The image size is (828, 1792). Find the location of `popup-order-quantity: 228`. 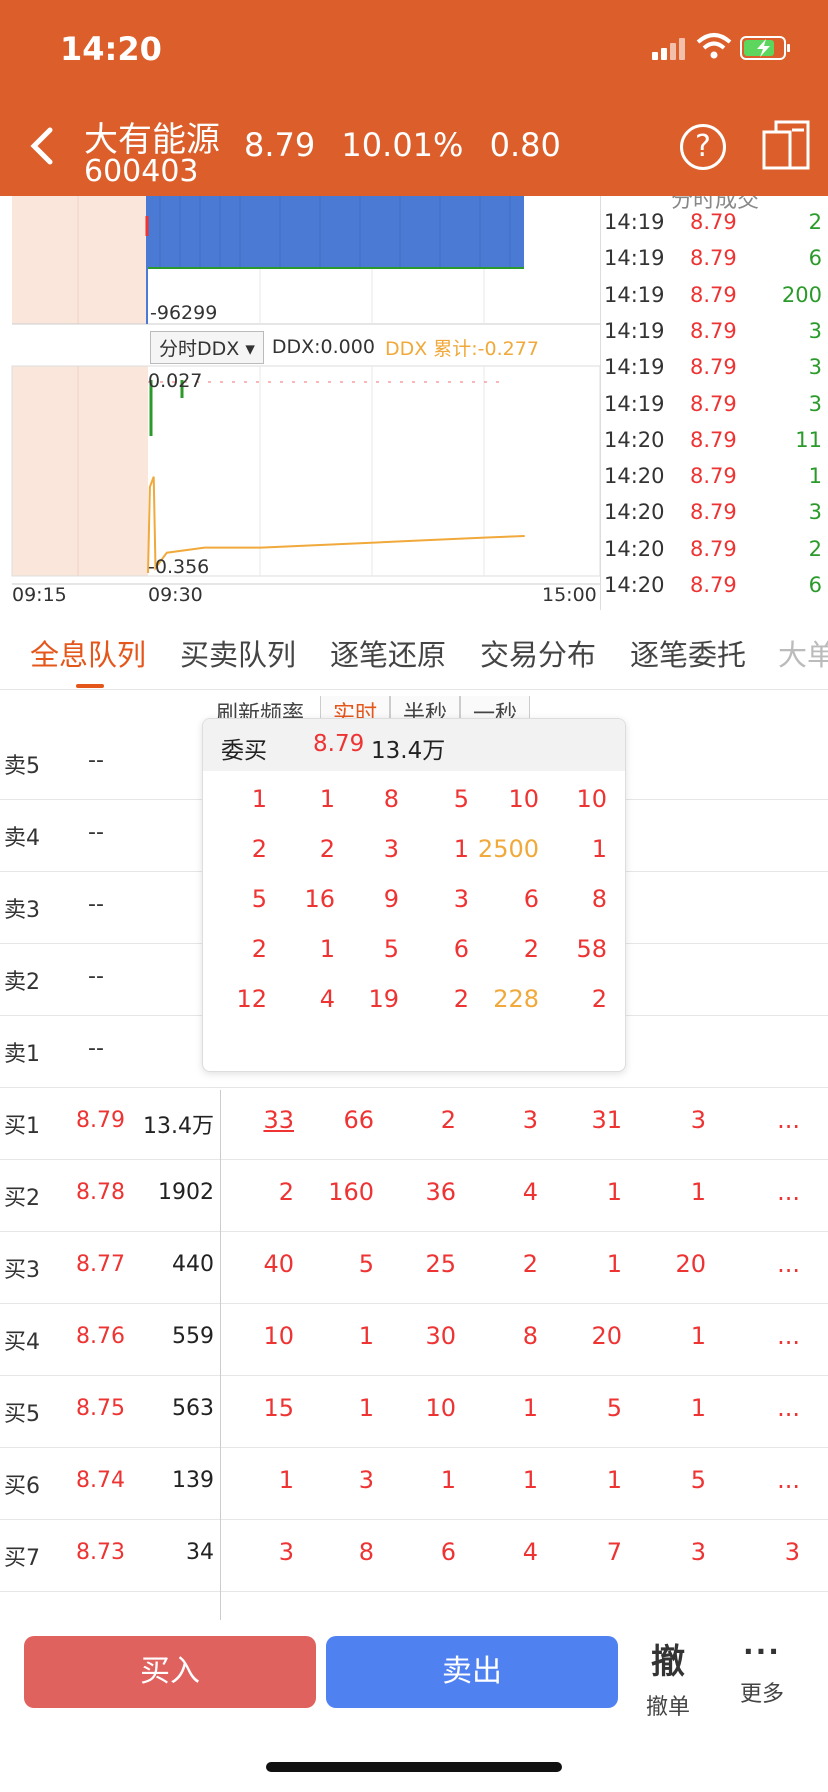

popup-order-quantity: 228 is located at coordinates (504, 999).